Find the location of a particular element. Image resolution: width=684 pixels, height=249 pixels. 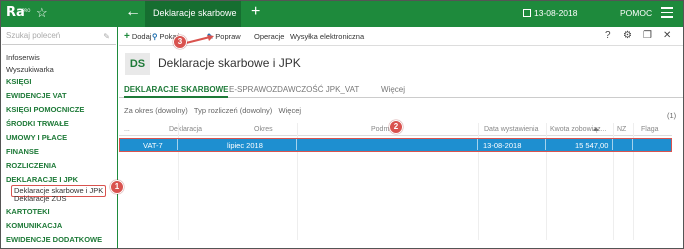

window-tab: Deklaracje skarbowe is located at coordinates (193, 13).